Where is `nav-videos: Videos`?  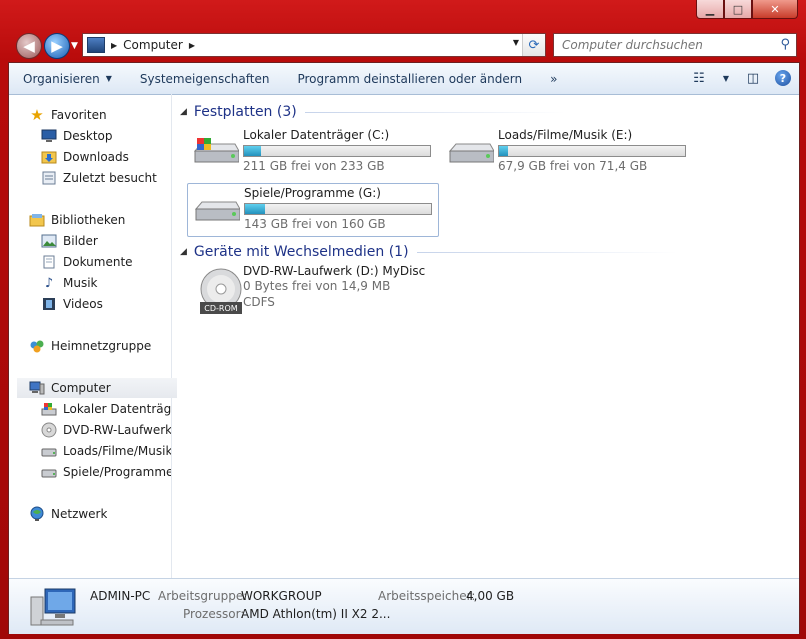
nav-videos: Videos is located at coordinates (72, 304).